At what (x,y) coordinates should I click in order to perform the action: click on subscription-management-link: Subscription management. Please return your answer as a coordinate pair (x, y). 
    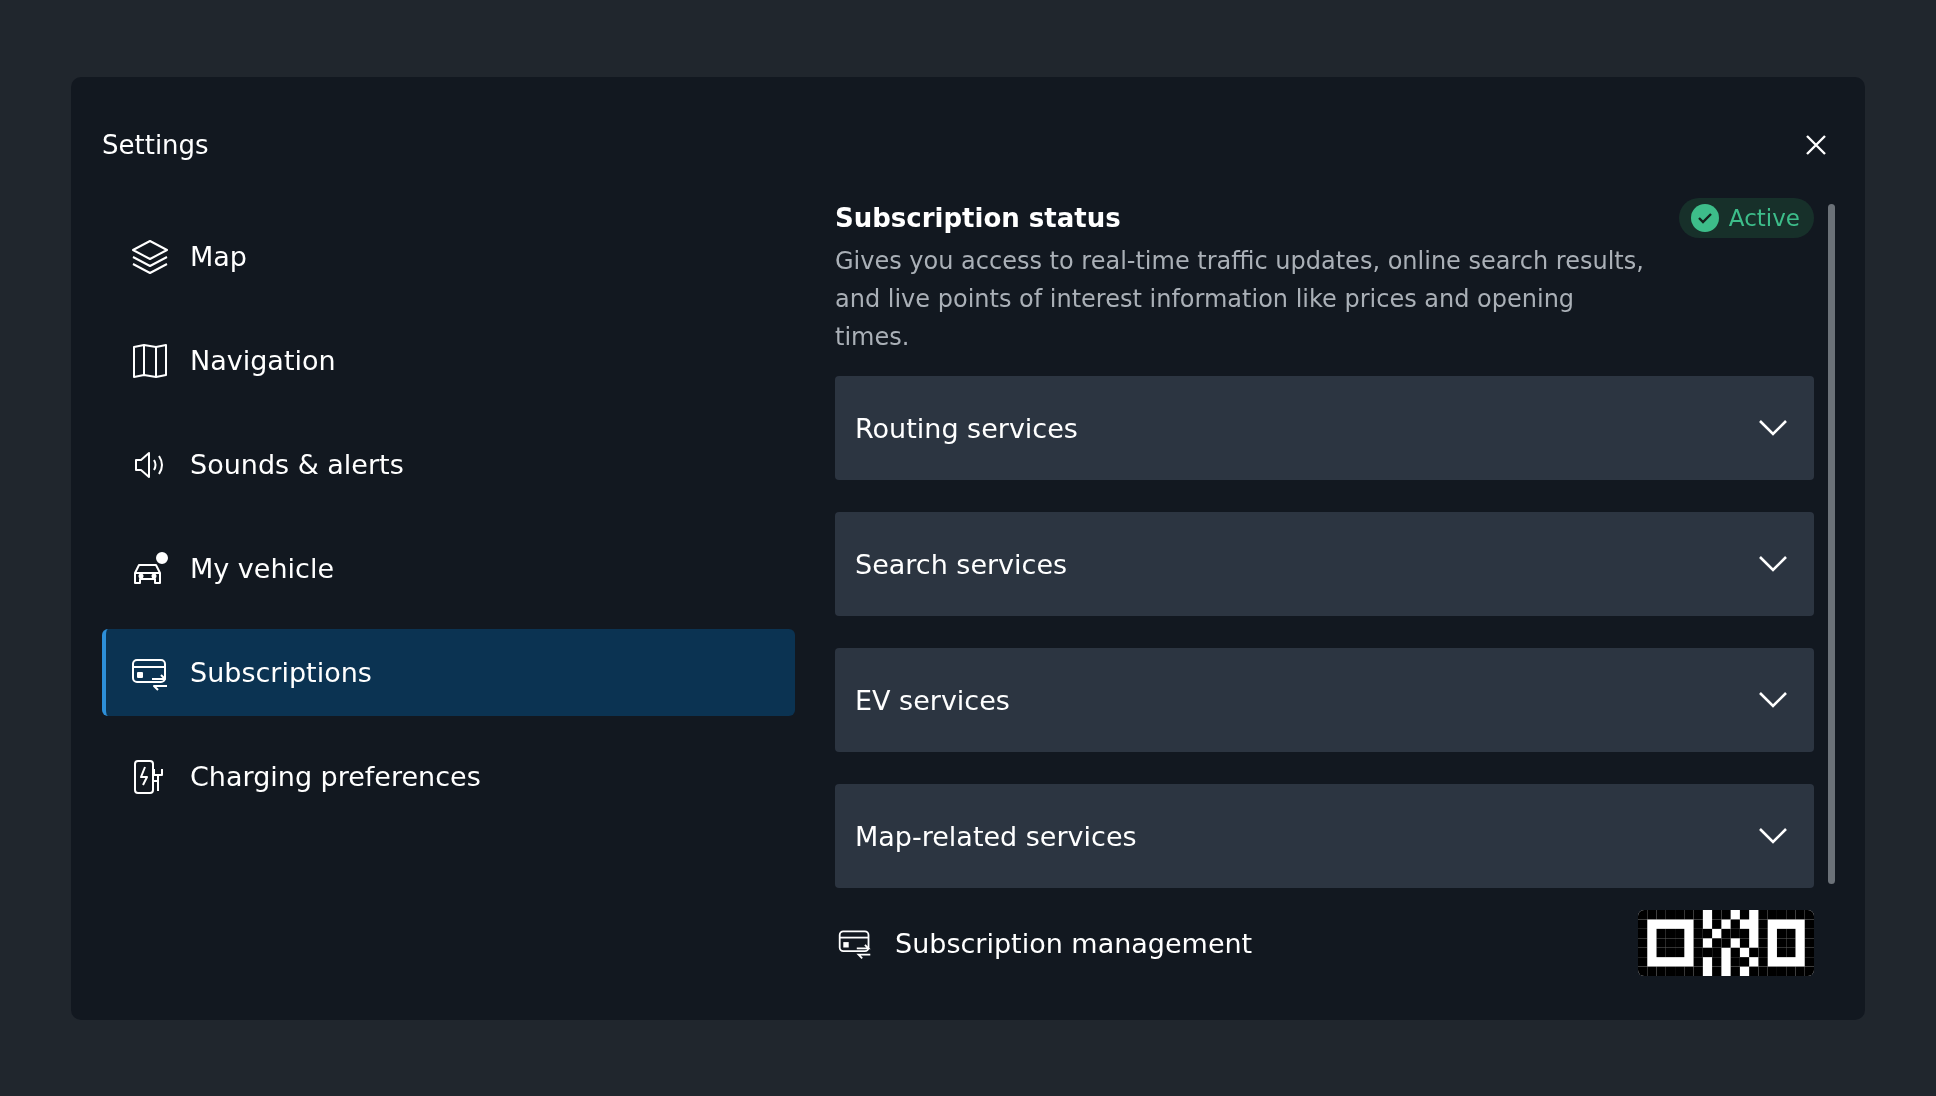
    Looking at the image, I should click on (1256, 943).